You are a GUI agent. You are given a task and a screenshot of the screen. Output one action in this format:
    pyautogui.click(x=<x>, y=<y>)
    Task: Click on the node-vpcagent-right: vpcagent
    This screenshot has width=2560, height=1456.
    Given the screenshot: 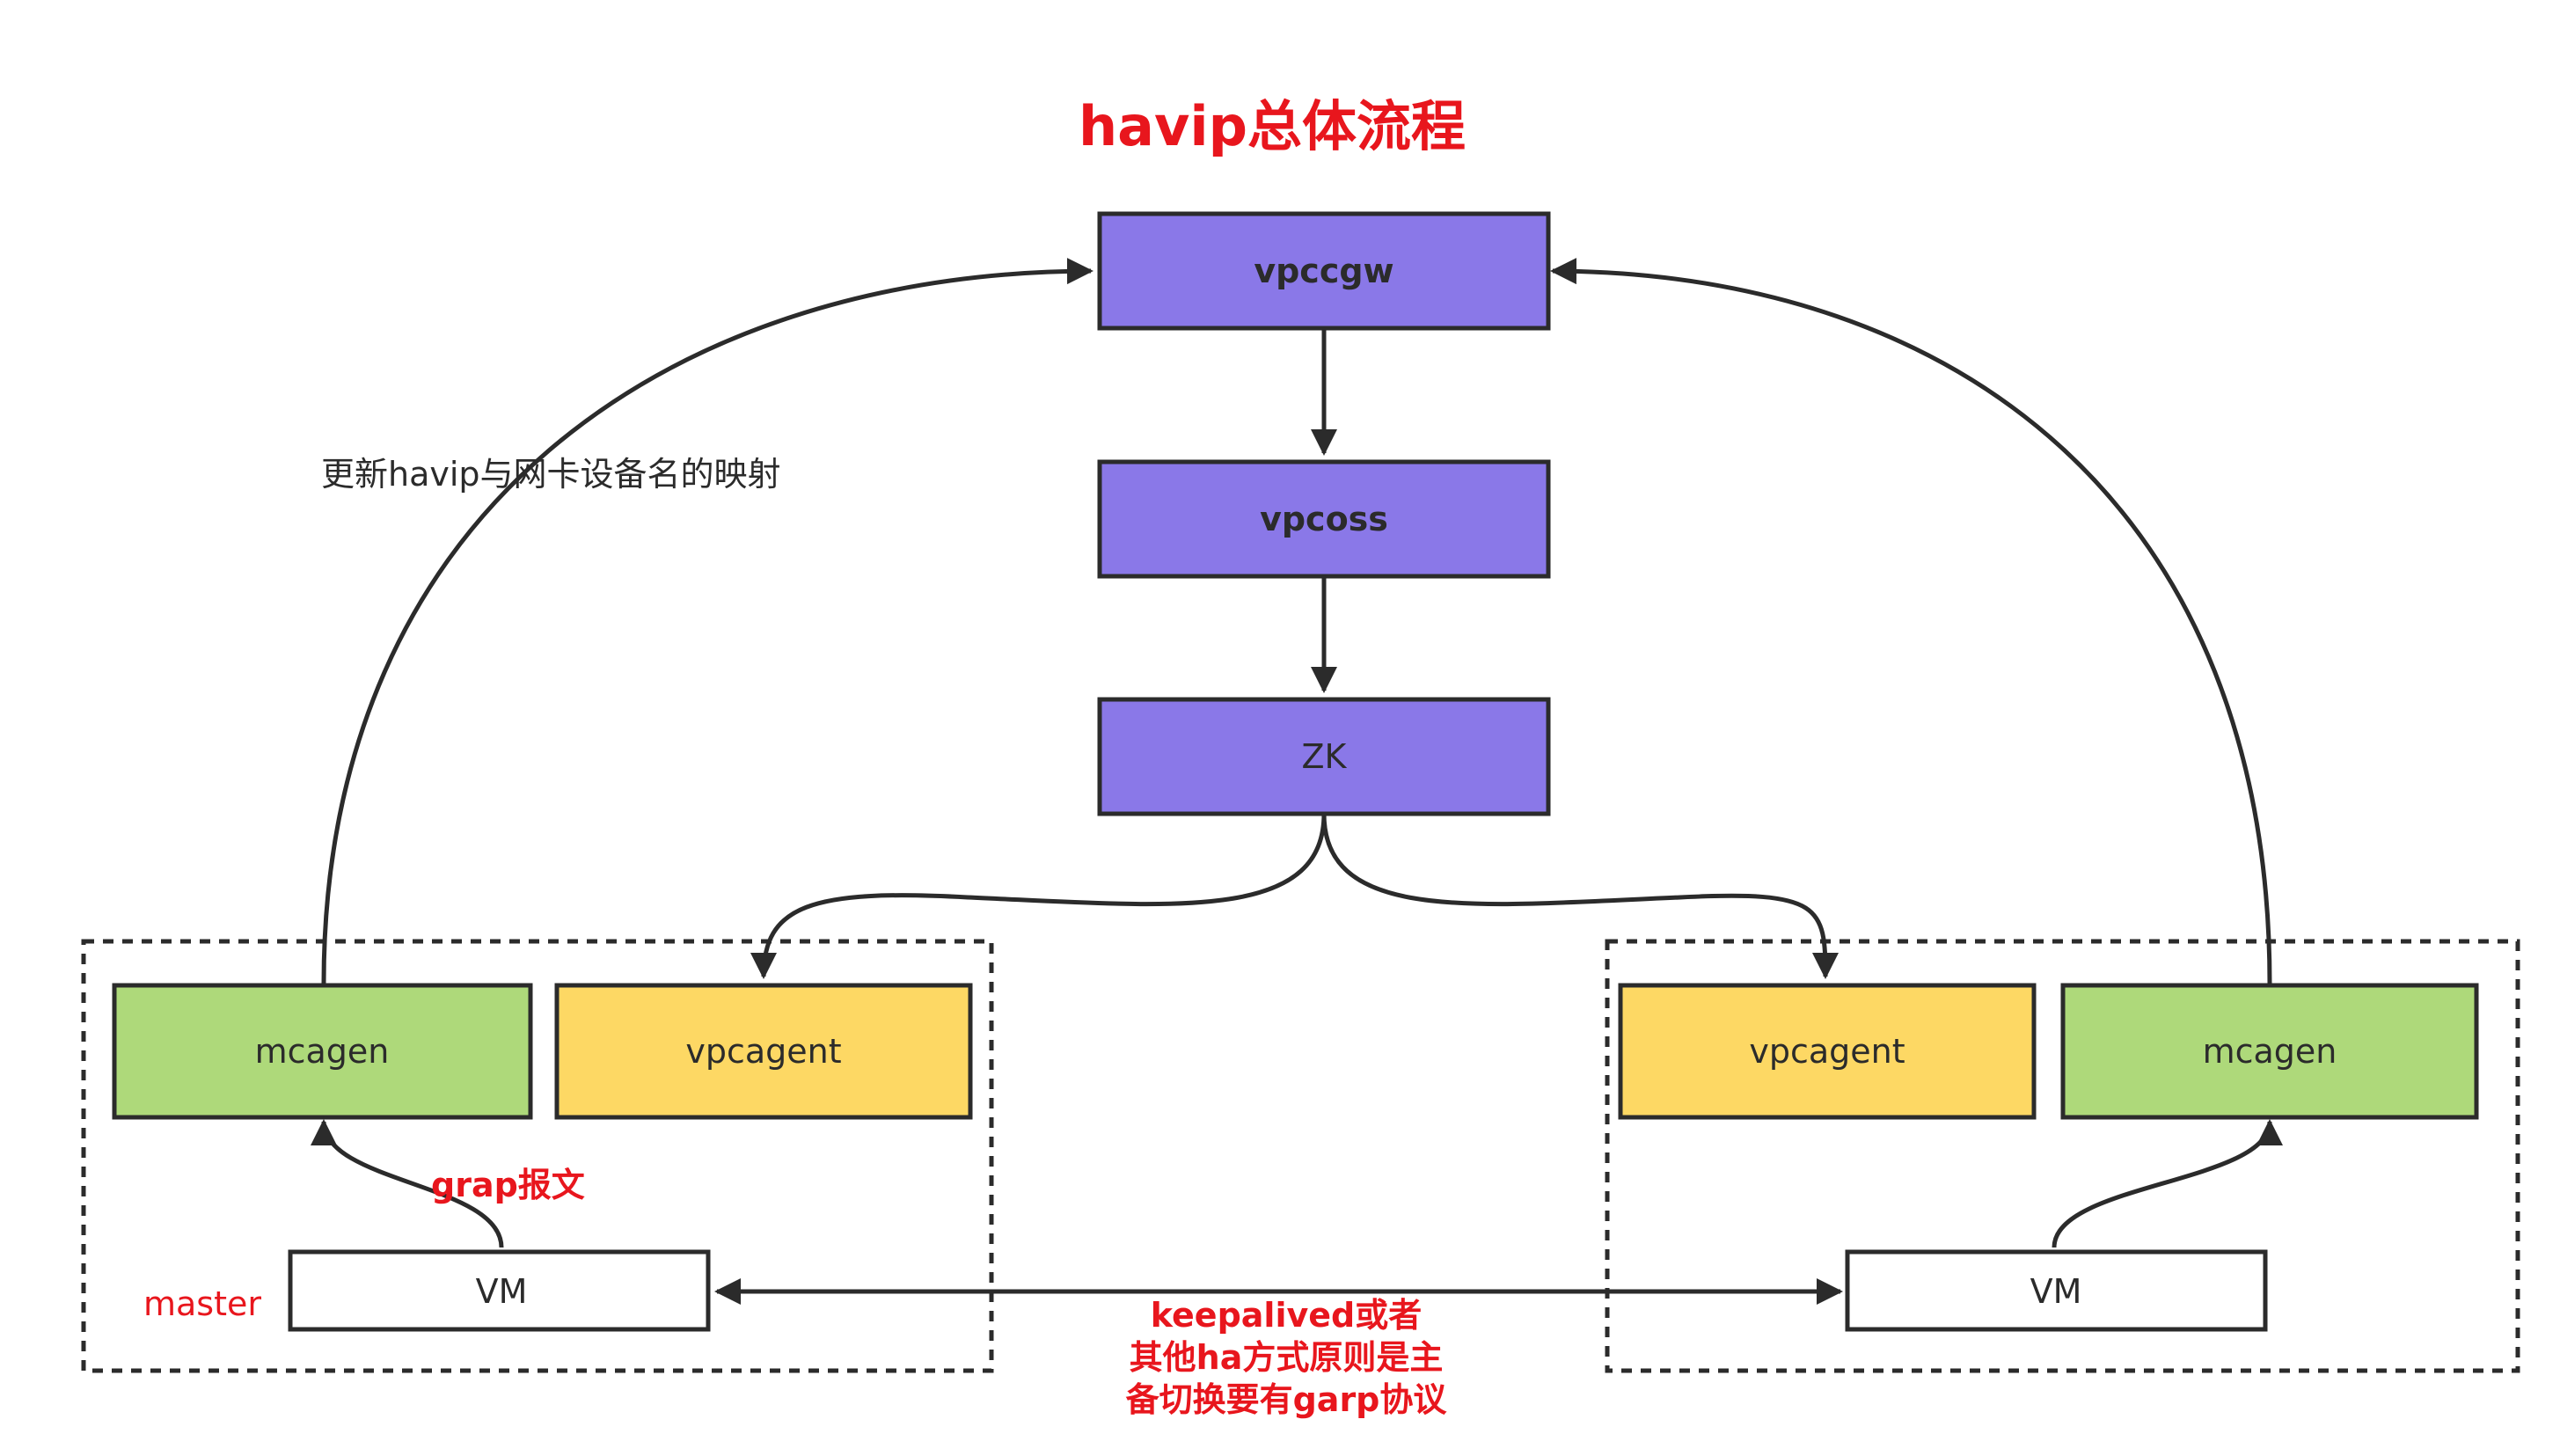 What is the action you would take?
    pyautogui.click(x=1827, y=1051)
    